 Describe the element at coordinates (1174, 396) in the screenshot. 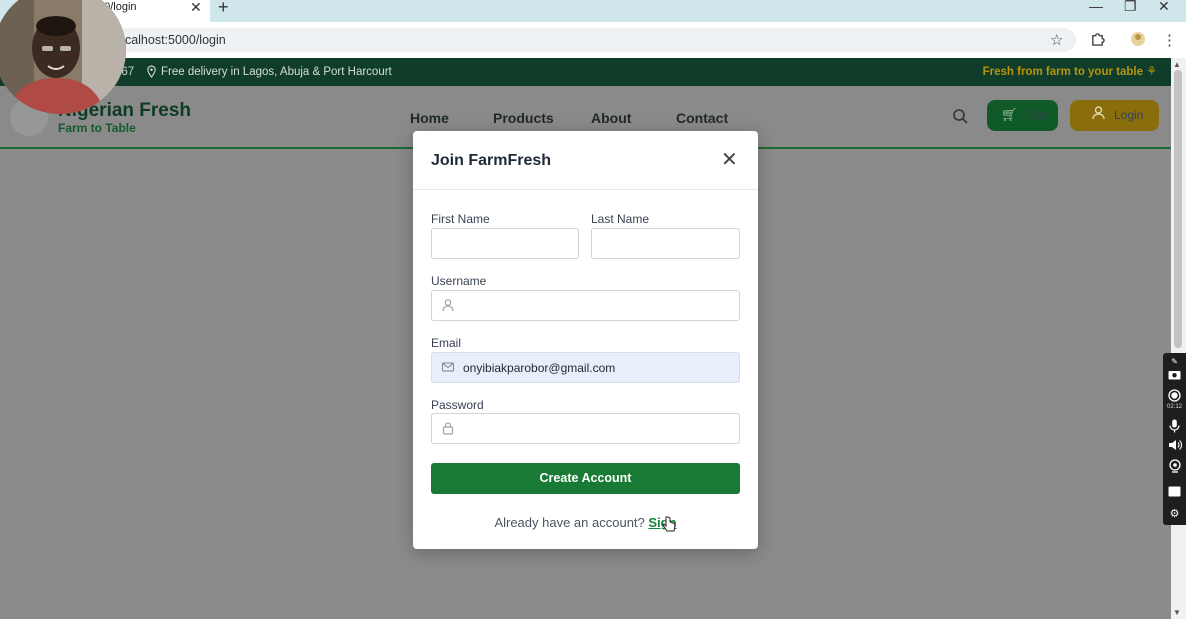

I see `record-icon` at that location.